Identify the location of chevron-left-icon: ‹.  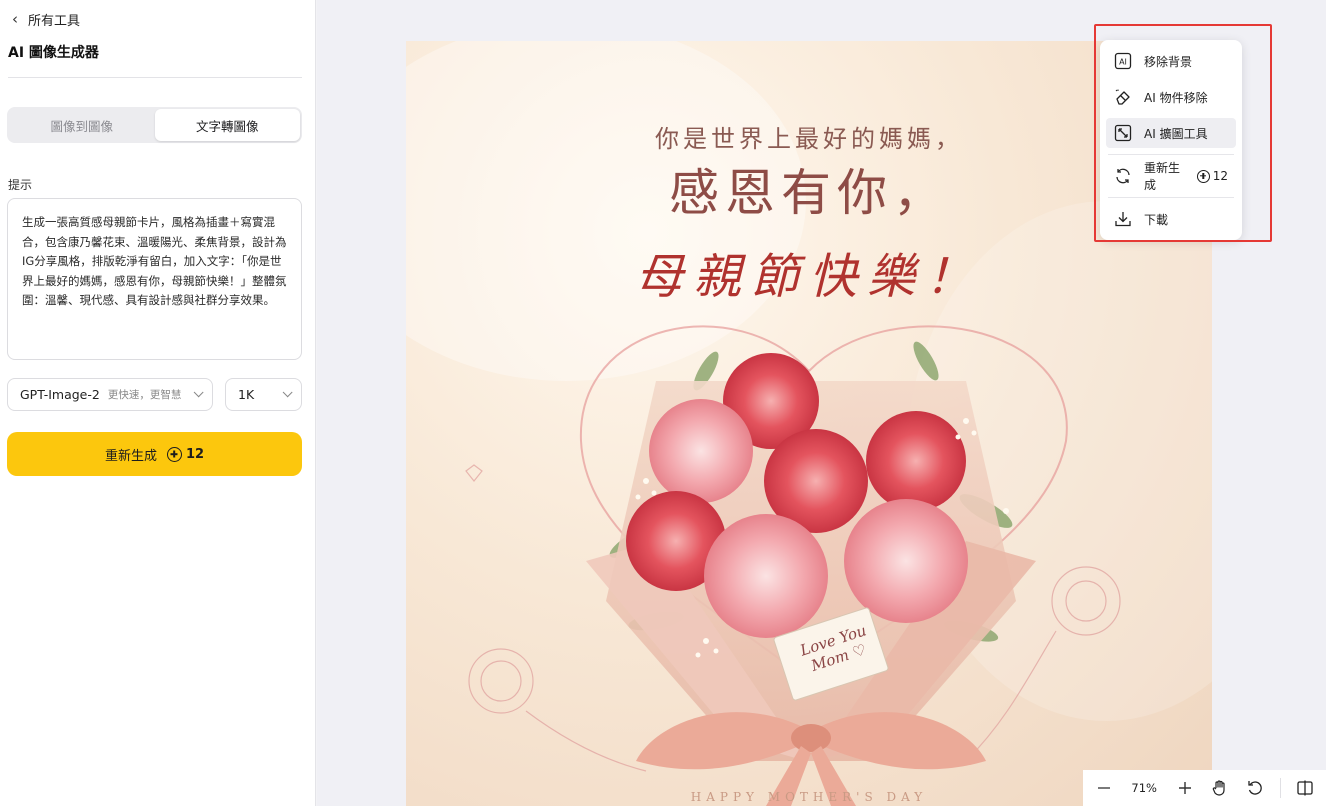
(15, 19).